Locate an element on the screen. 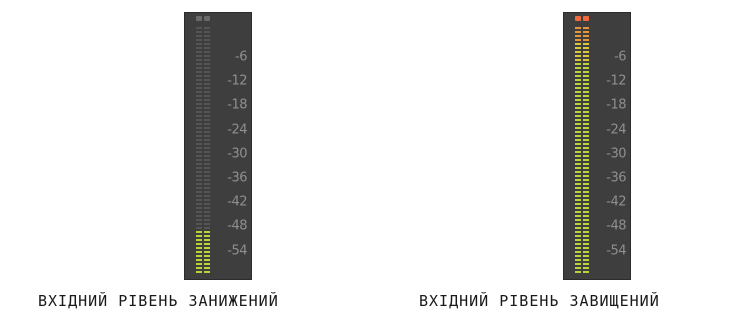 This screenshot has height=332, width=752. db-scale-label: -30 is located at coordinates (616, 154).